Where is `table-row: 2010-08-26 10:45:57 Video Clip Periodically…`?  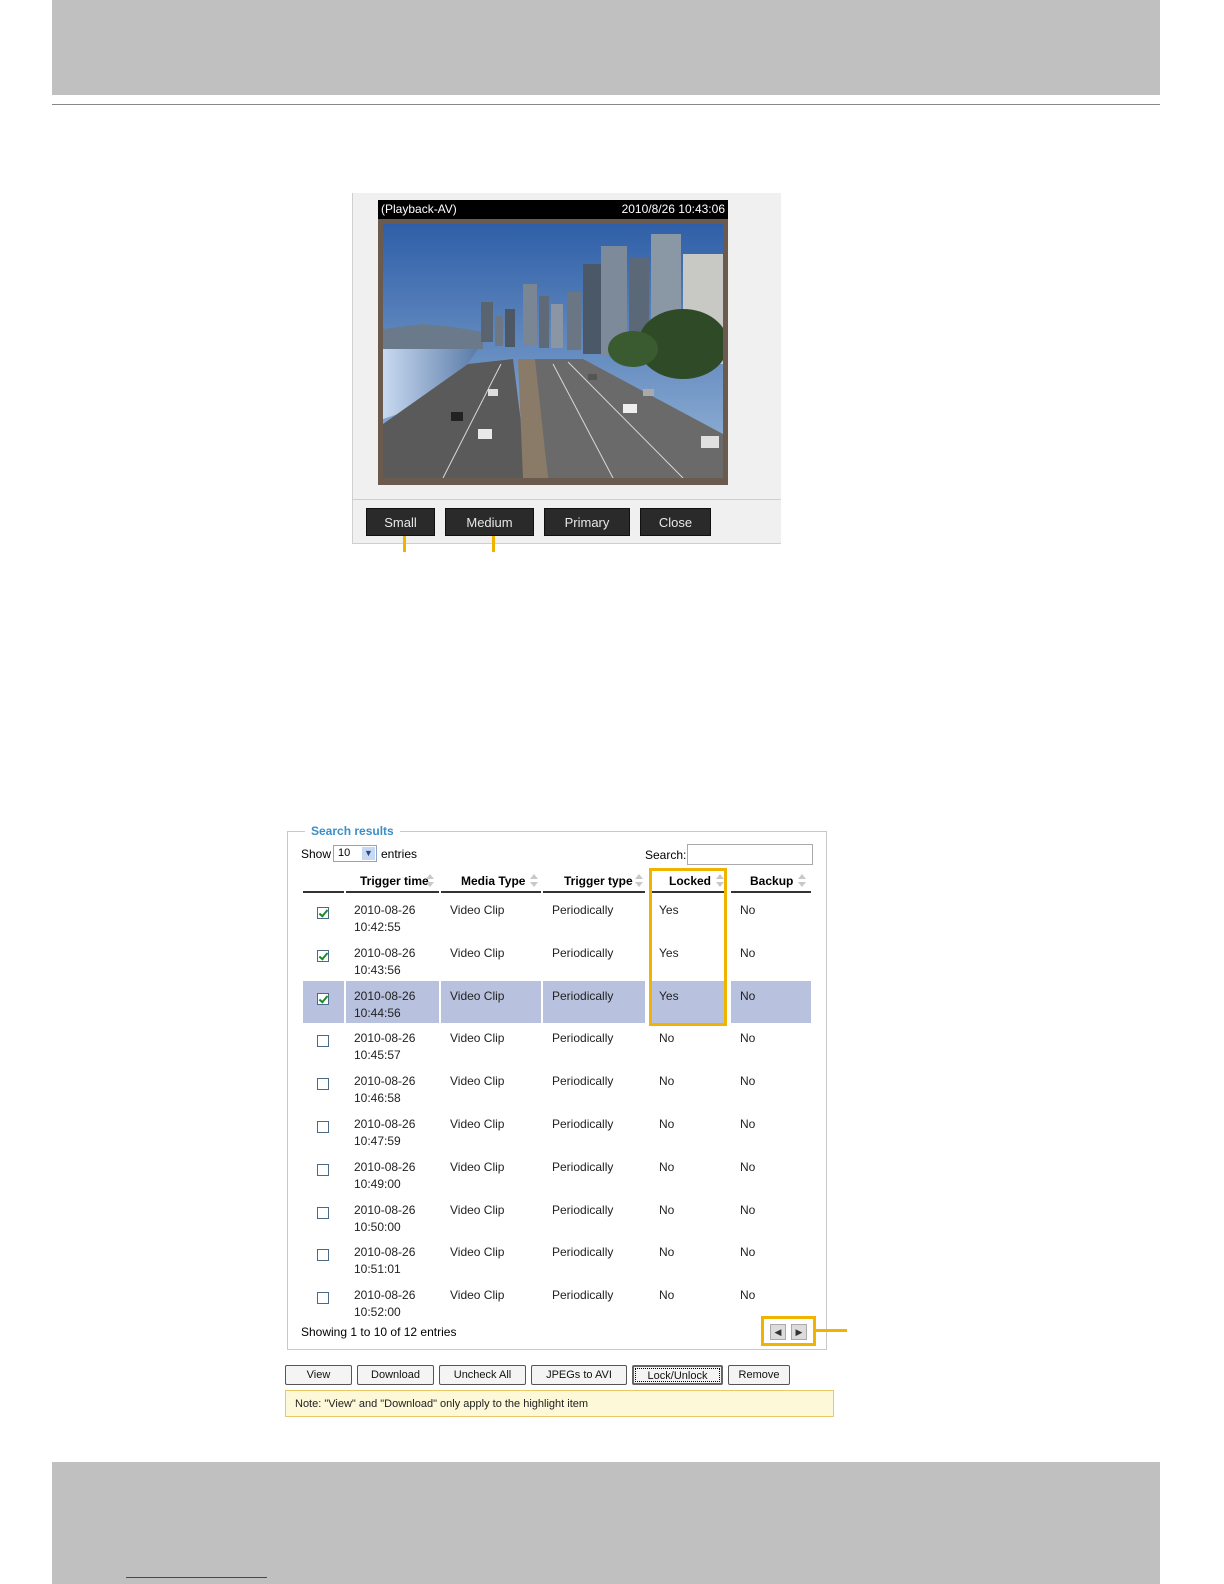
table-row: 2010-08-26 10:45:57 Video Clip Periodically… is located at coordinates (557, 1044).